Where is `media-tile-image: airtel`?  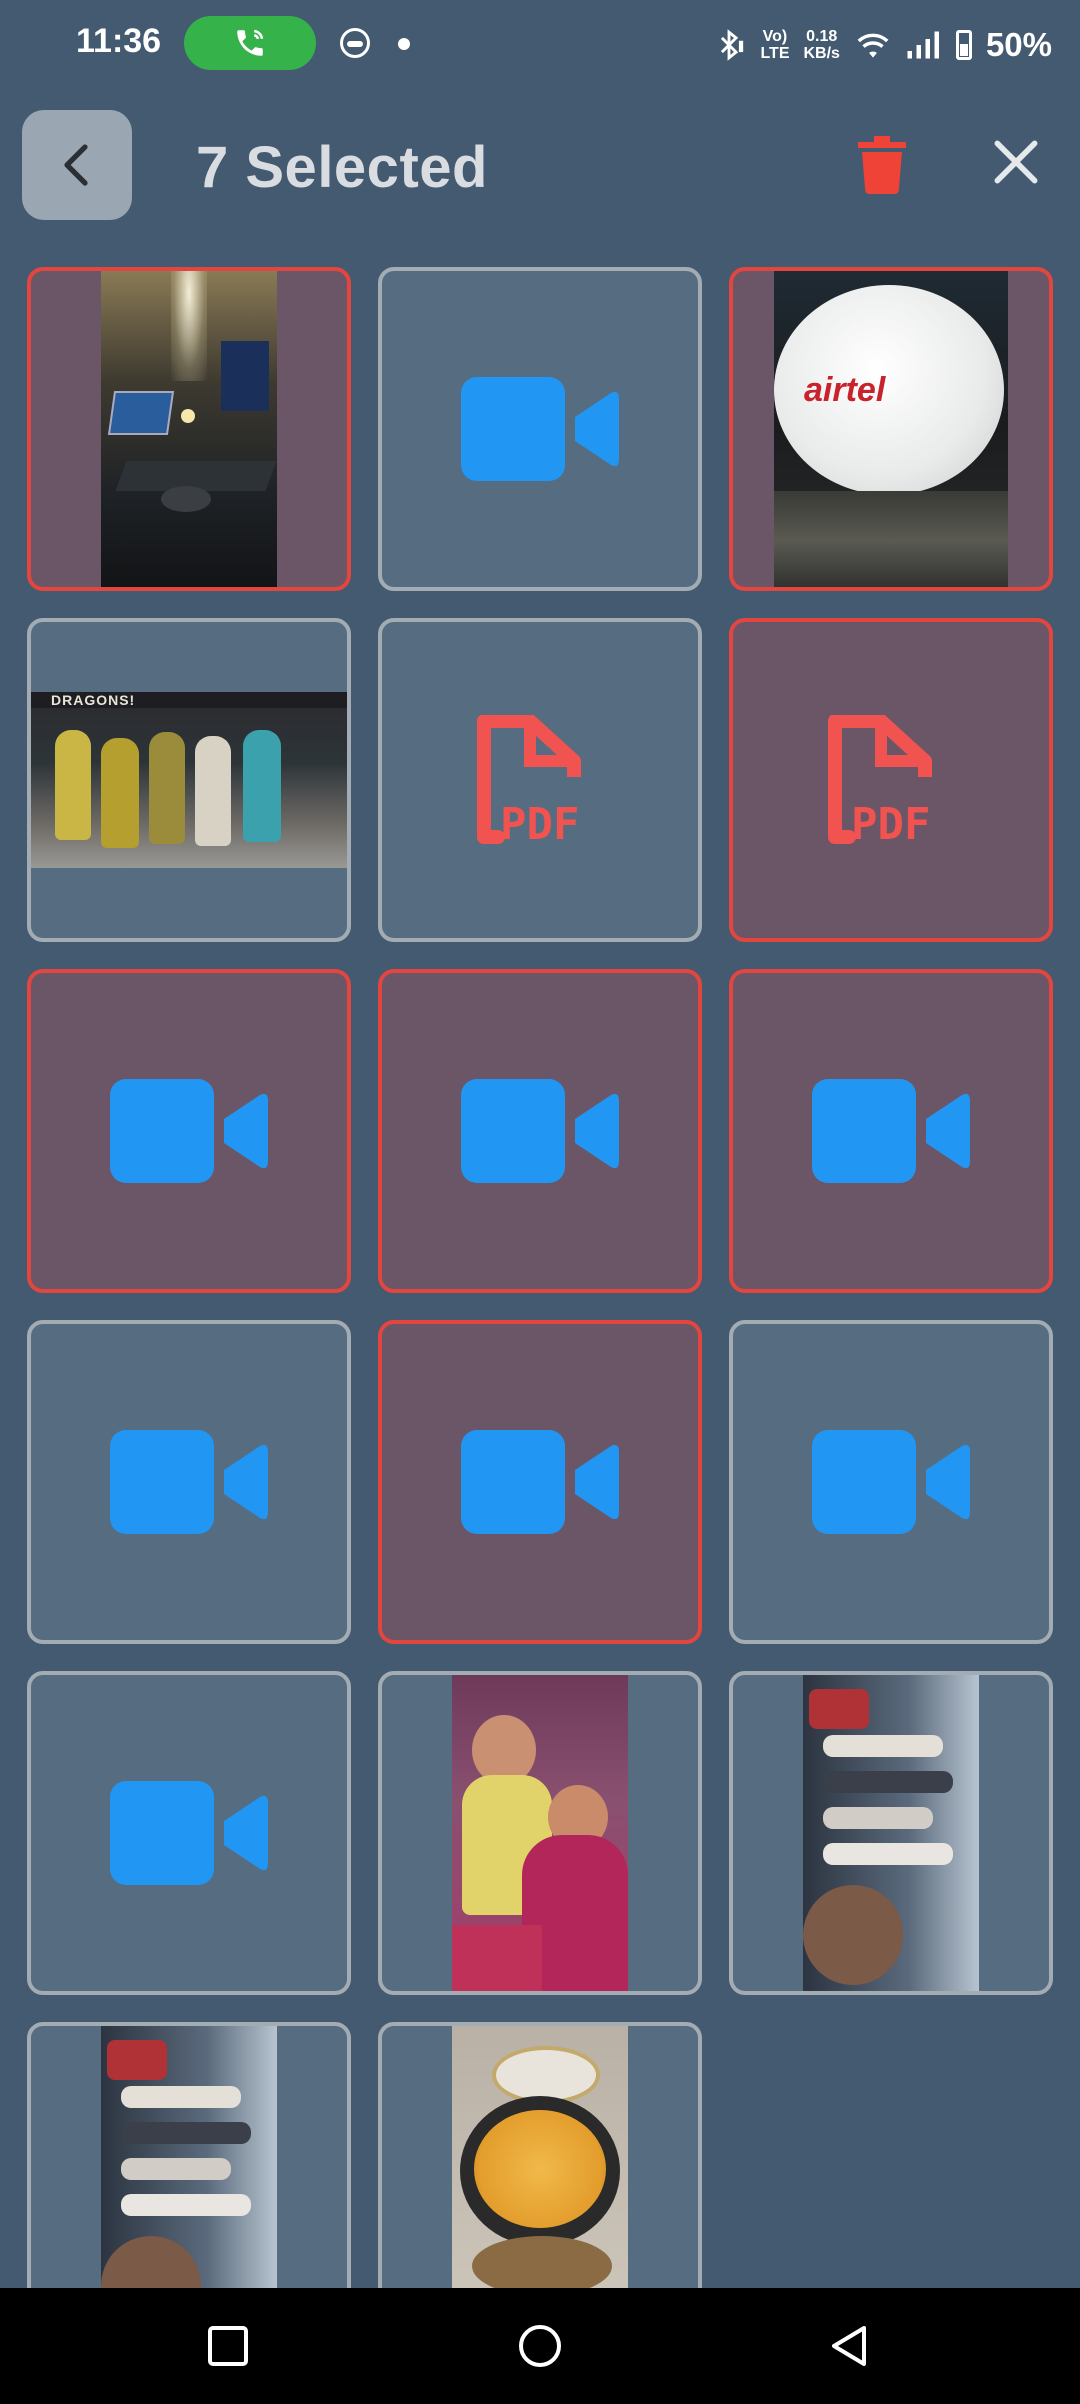 media-tile-image: airtel is located at coordinates (891, 429).